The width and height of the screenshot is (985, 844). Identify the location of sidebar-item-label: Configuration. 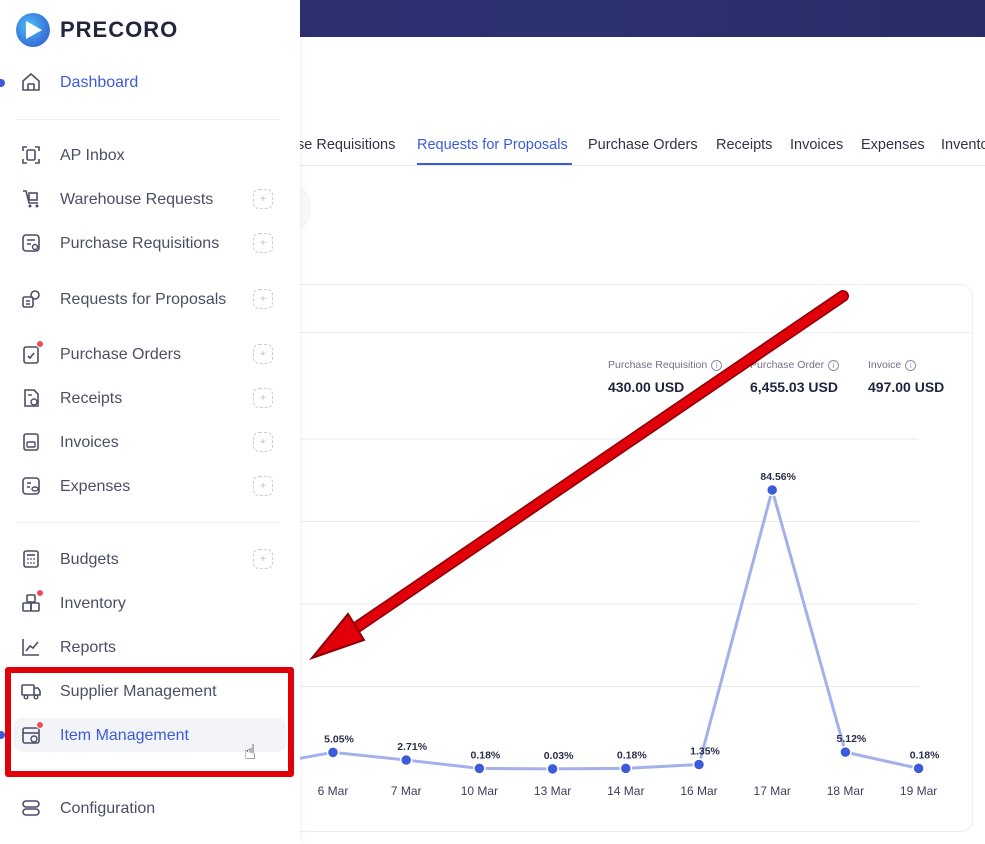
(108, 808).